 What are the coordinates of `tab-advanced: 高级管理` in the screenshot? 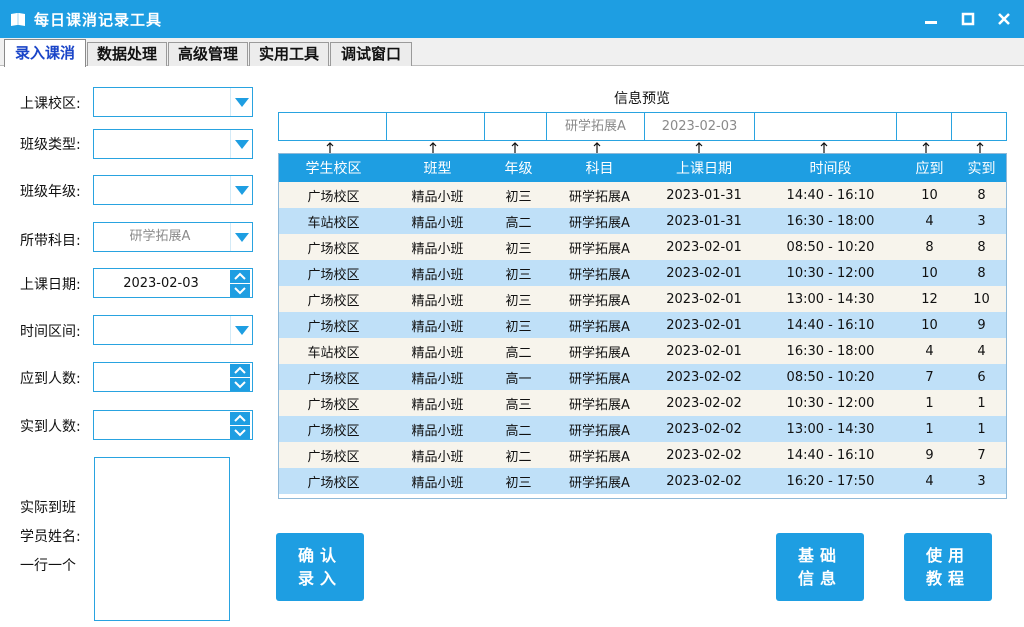 It's located at (208, 54).